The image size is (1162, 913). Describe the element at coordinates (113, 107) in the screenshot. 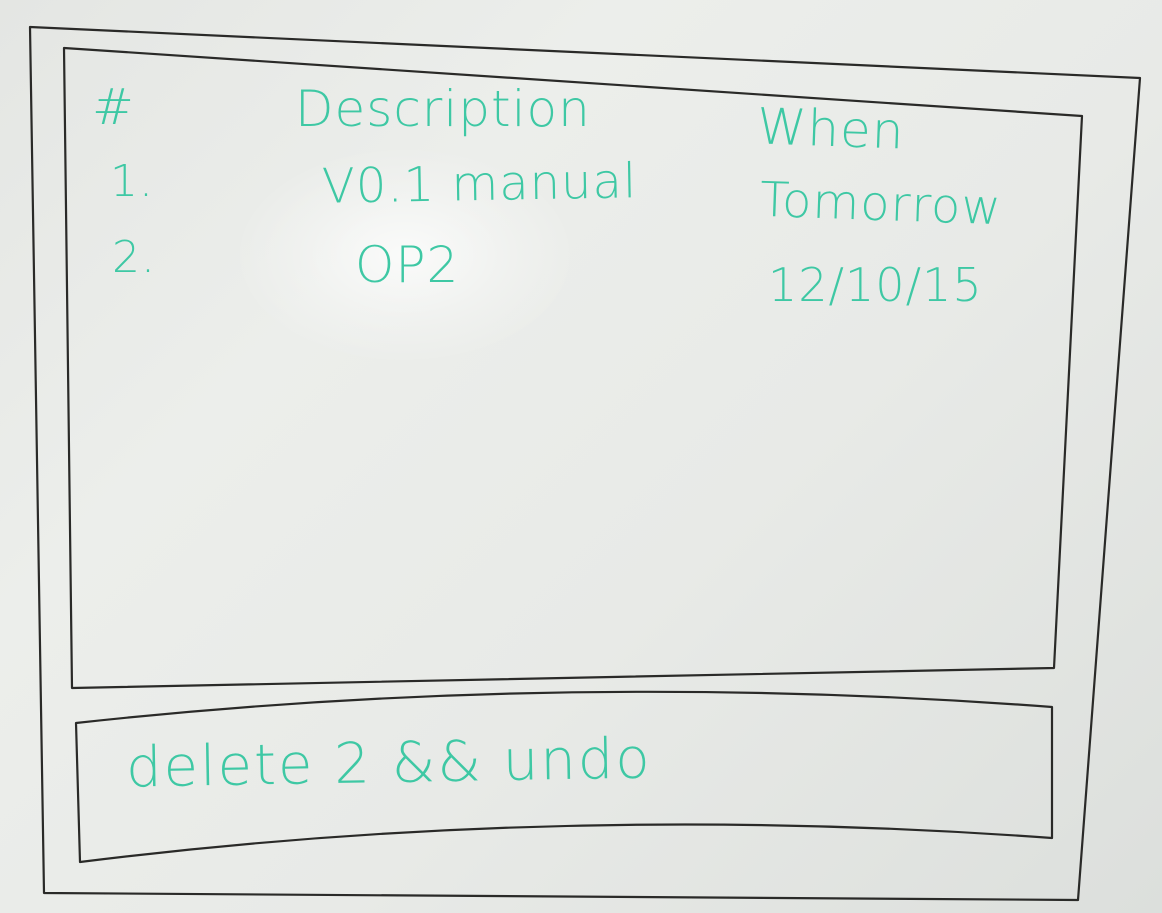

I see `column-header-number: #` at that location.